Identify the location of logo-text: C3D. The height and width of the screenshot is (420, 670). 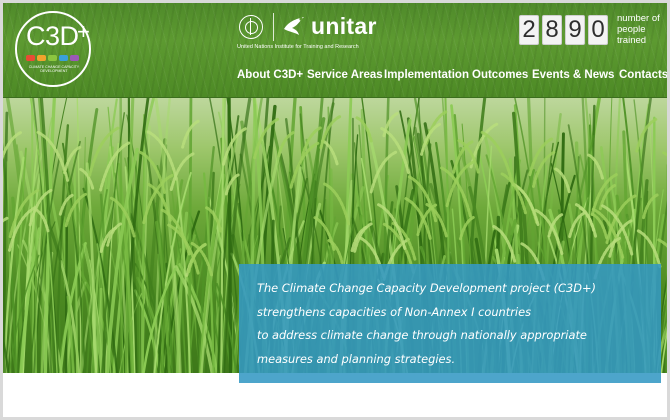
(52, 36).